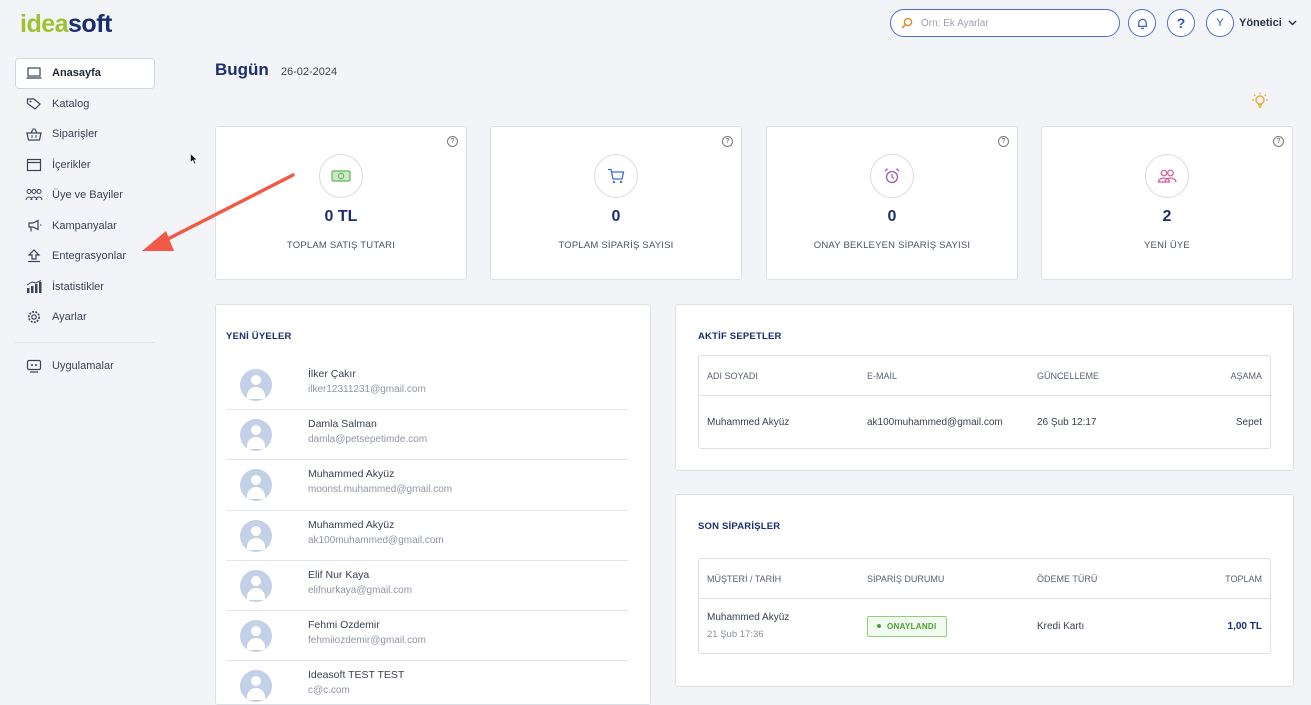  Describe the element at coordinates (332, 374) in the screenshot. I see `member-name: İlker Çakır` at that location.